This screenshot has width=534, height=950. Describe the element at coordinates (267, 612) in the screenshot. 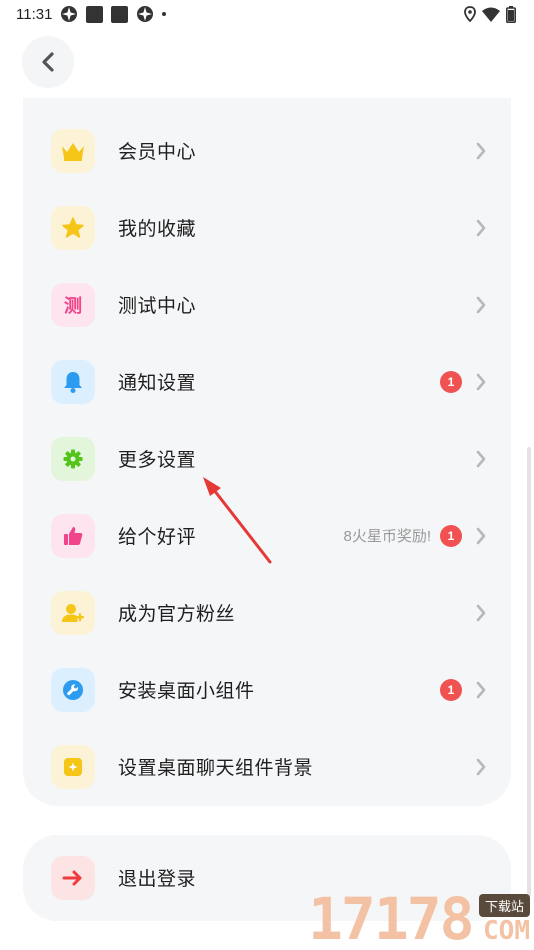

I see `menu-item-official-fan: 成为官方粉丝` at that location.